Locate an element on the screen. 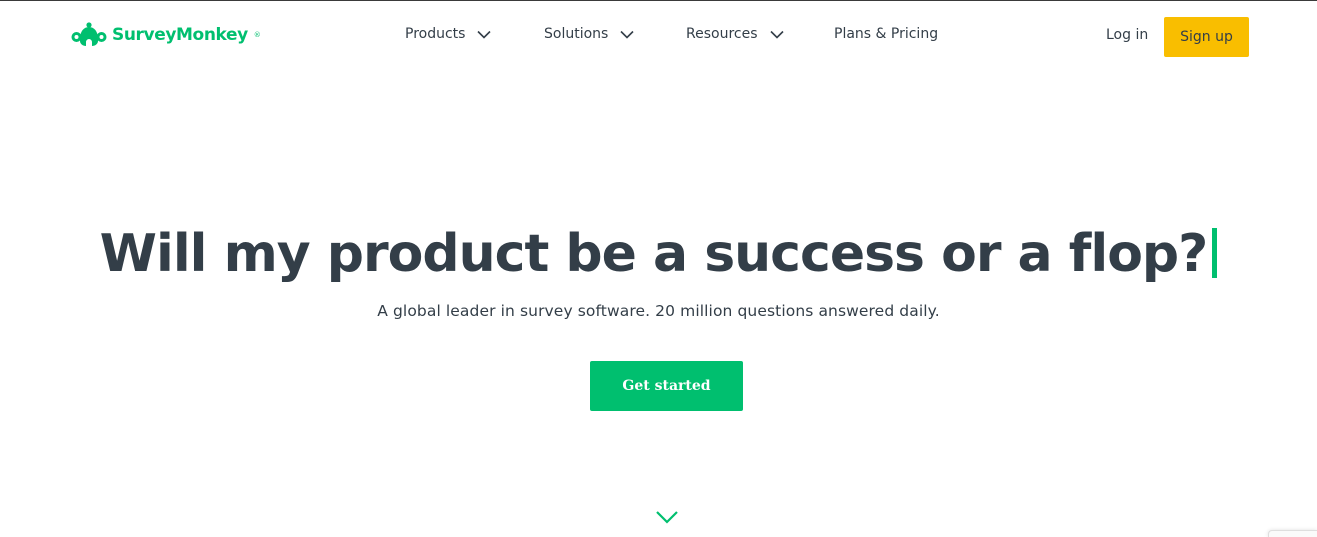  nav-plans-pricing-label: Plans & Pricing is located at coordinates (886, 34).